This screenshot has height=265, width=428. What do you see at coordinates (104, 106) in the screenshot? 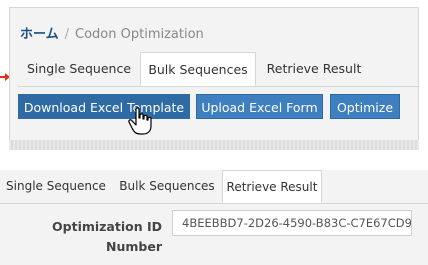
I see `download-excel-template-button: Download Excel Template` at bounding box center [104, 106].